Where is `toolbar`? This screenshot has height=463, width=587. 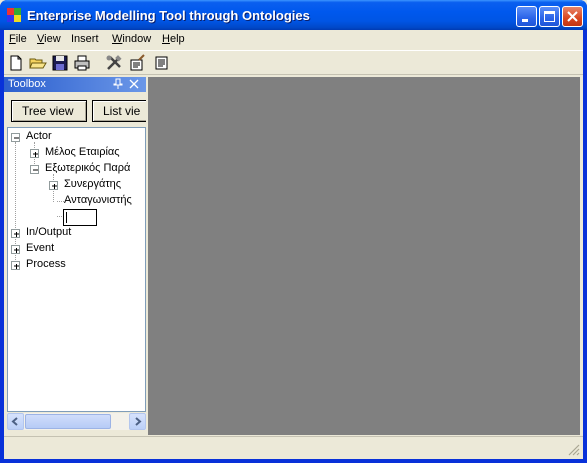 toolbar is located at coordinates (293, 62).